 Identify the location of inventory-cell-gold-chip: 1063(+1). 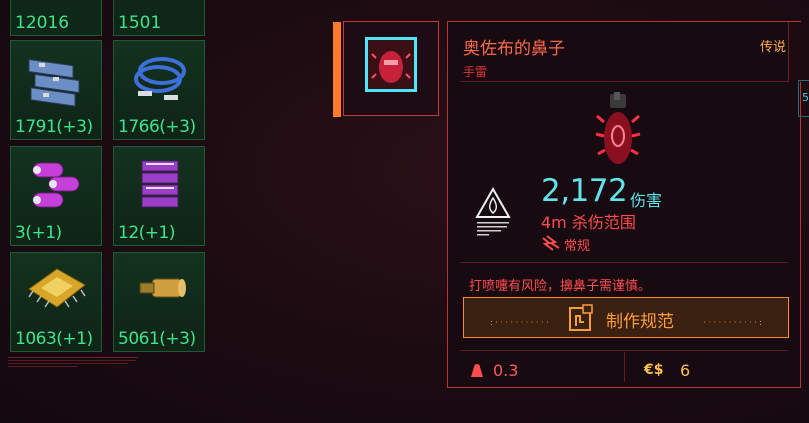
(56, 302).